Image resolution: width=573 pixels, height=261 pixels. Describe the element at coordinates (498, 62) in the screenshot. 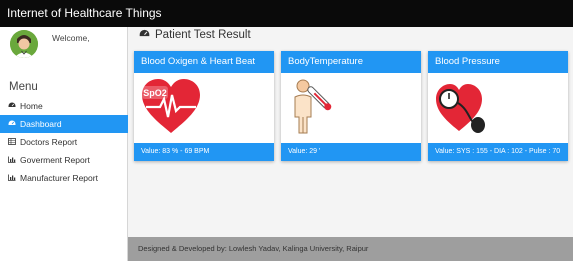

I see `card-title: Blood Pressure` at that location.